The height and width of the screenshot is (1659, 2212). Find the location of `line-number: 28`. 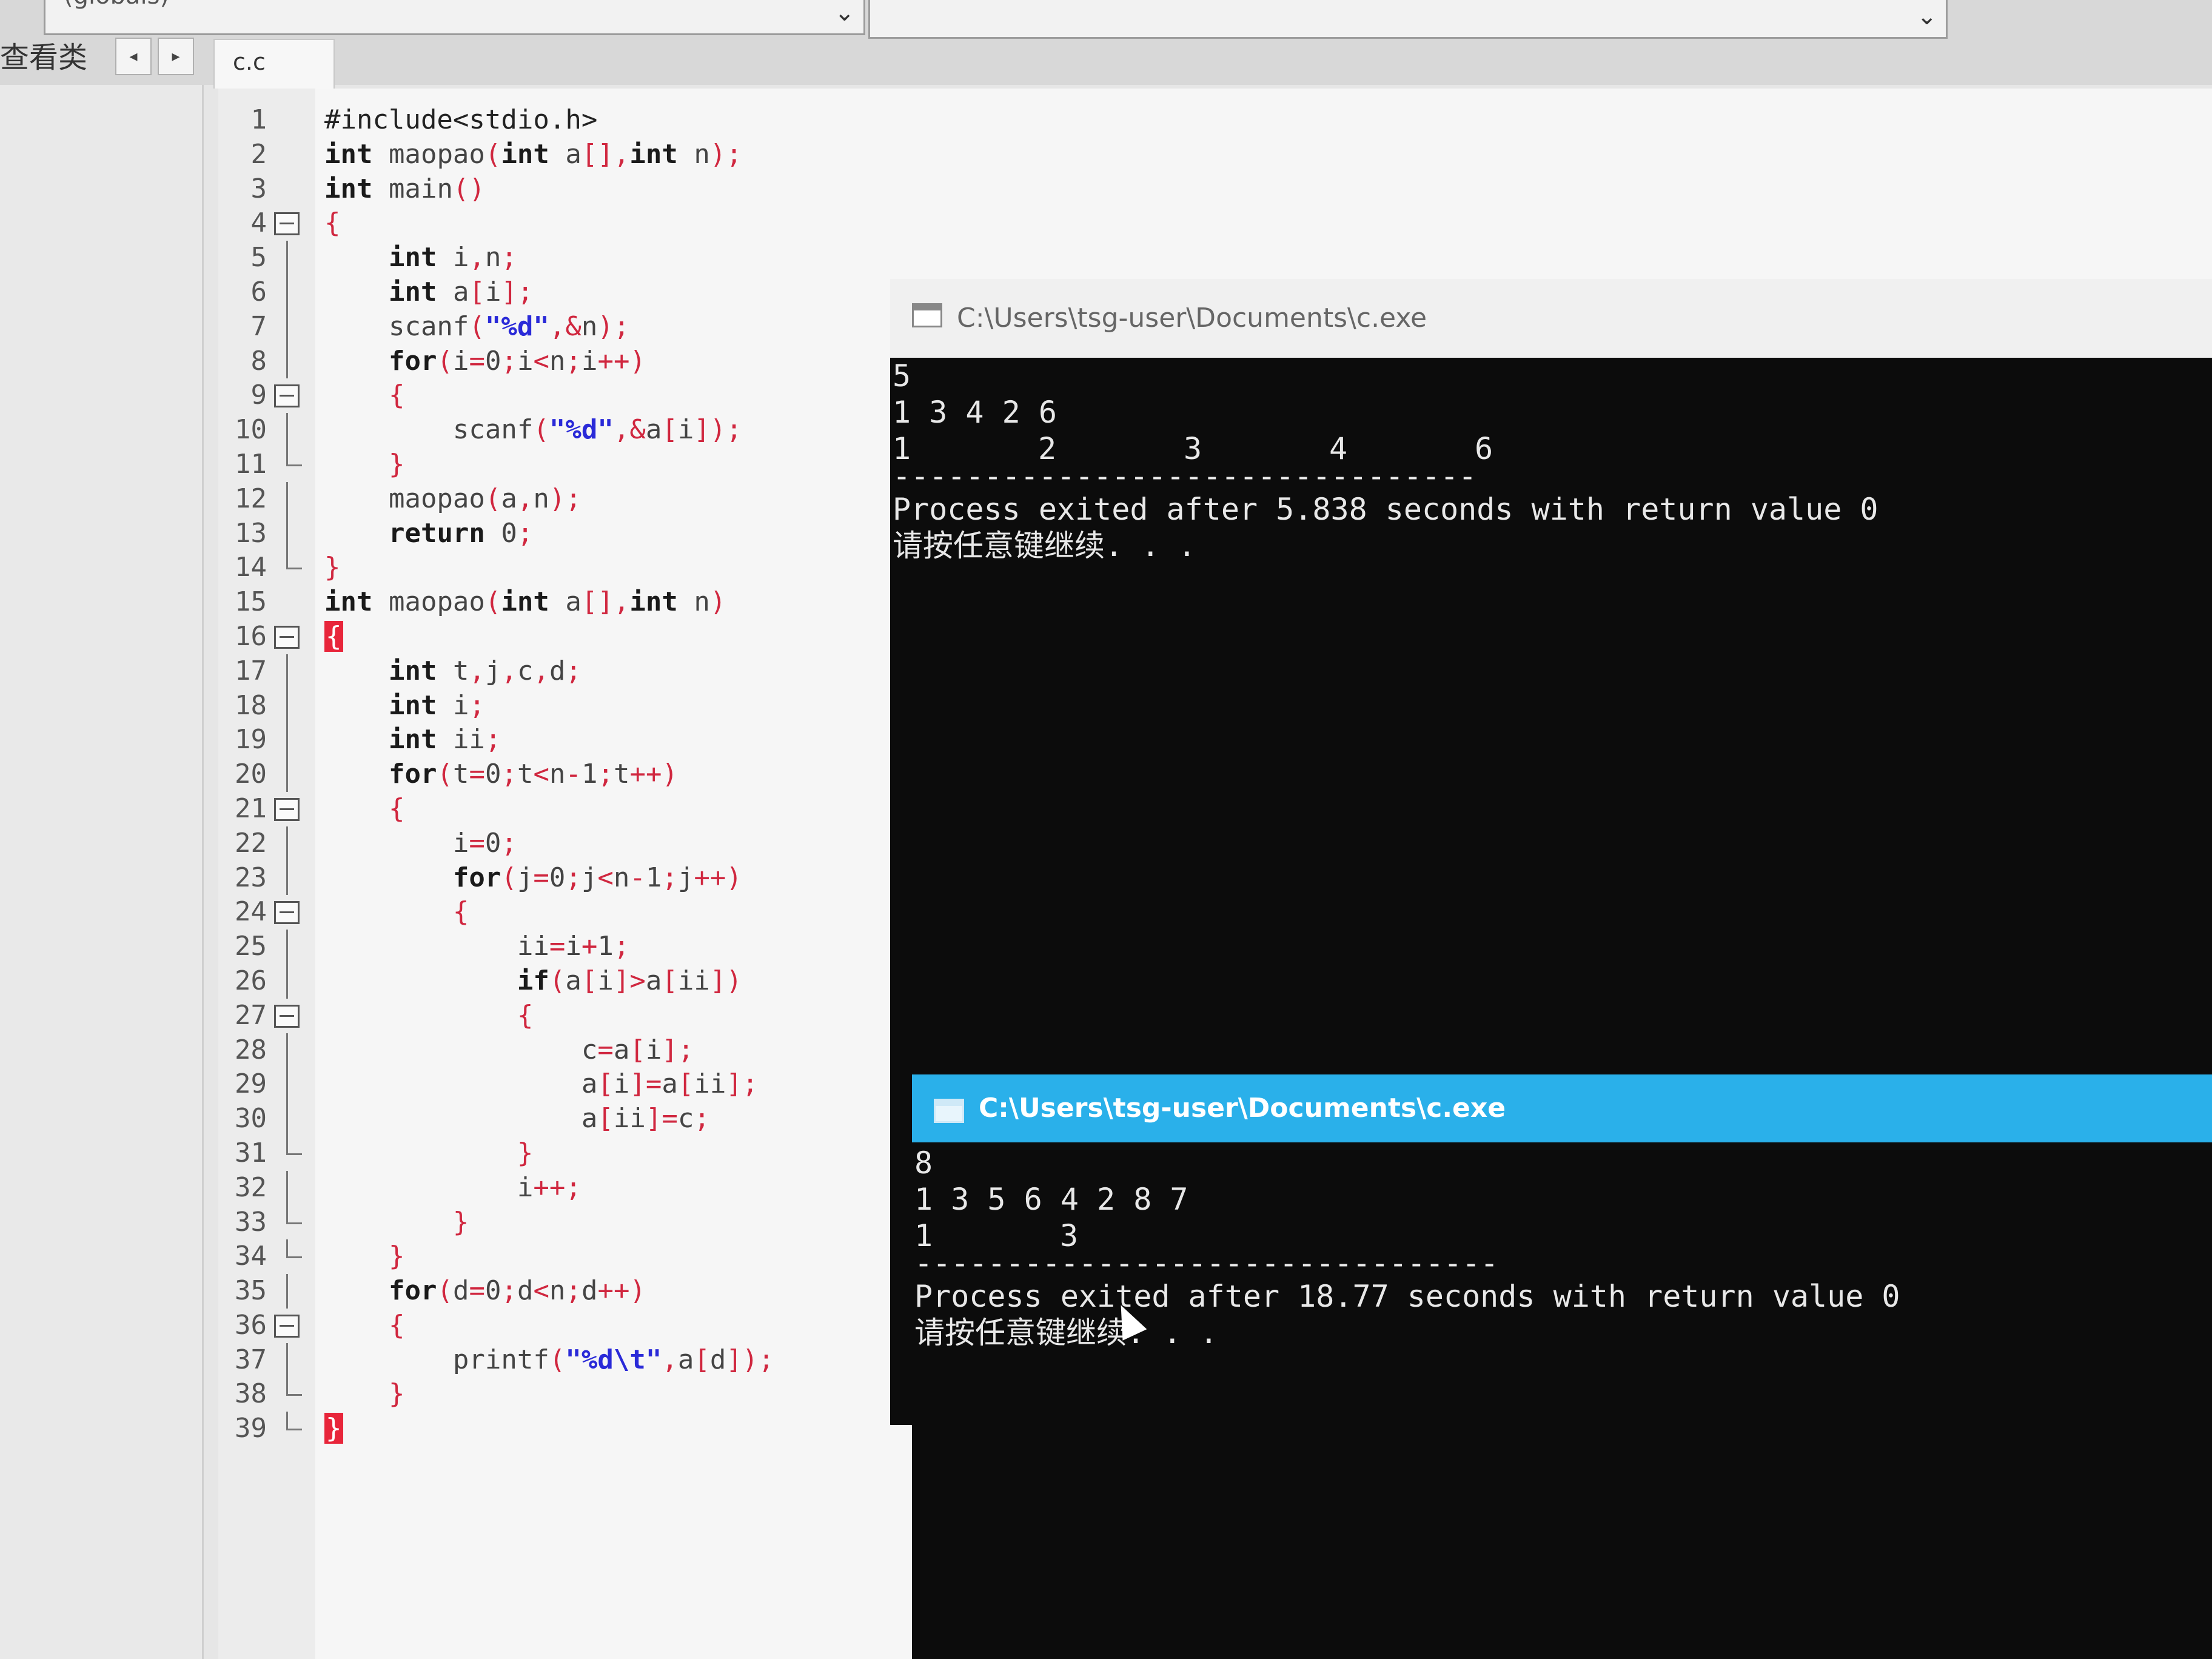

line-number: 28 is located at coordinates (251, 1049).